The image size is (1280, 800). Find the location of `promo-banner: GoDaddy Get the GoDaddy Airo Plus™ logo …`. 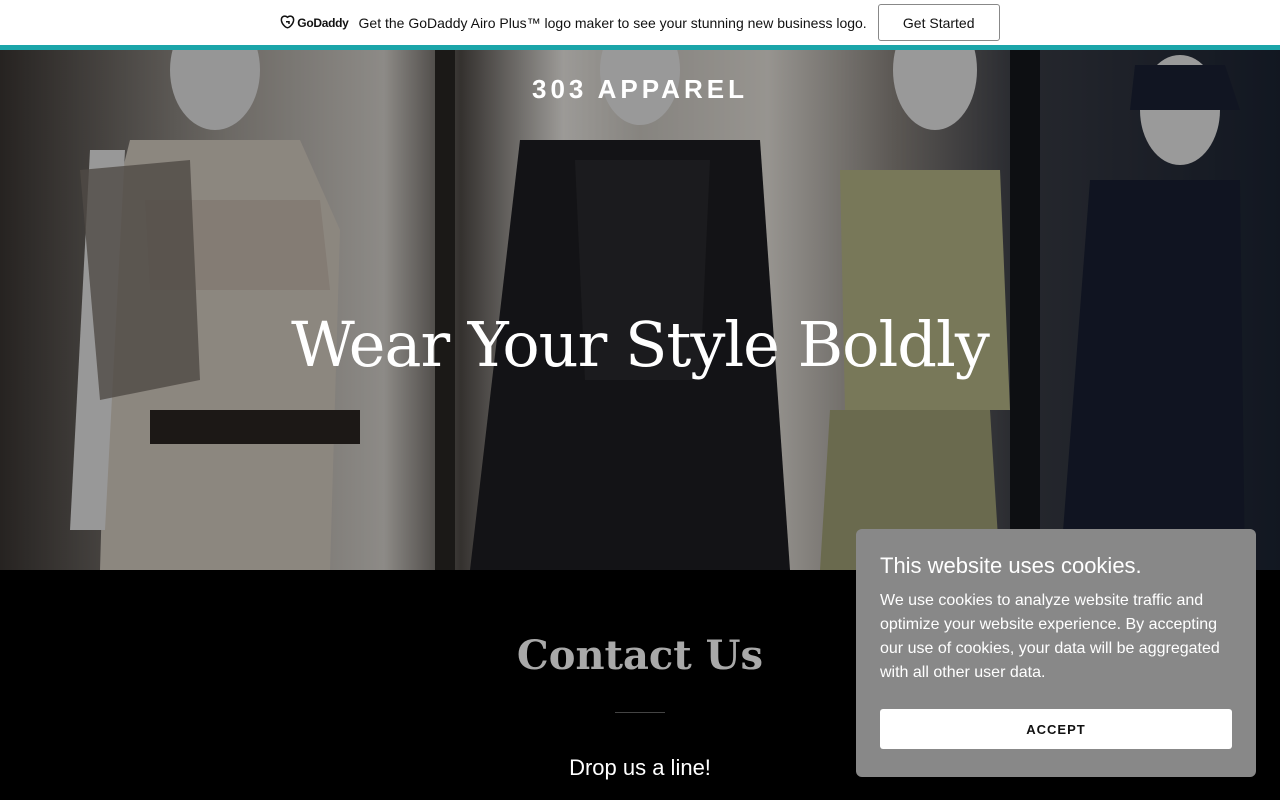

promo-banner: GoDaddy Get the GoDaddy Airo Plus™ logo … is located at coordinates (640, 22).